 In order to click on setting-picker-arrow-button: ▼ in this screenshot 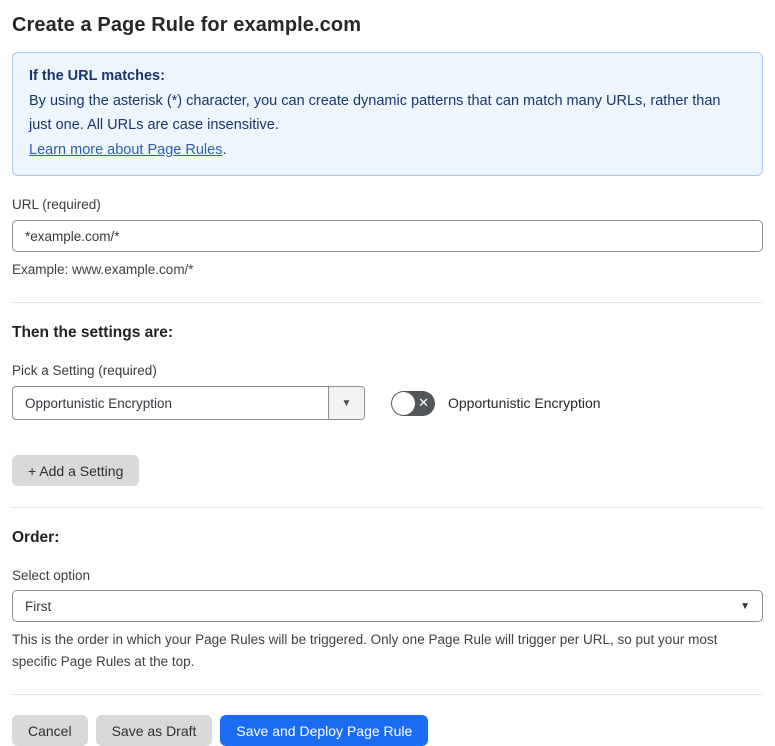, I will do `click(346, 403)`.